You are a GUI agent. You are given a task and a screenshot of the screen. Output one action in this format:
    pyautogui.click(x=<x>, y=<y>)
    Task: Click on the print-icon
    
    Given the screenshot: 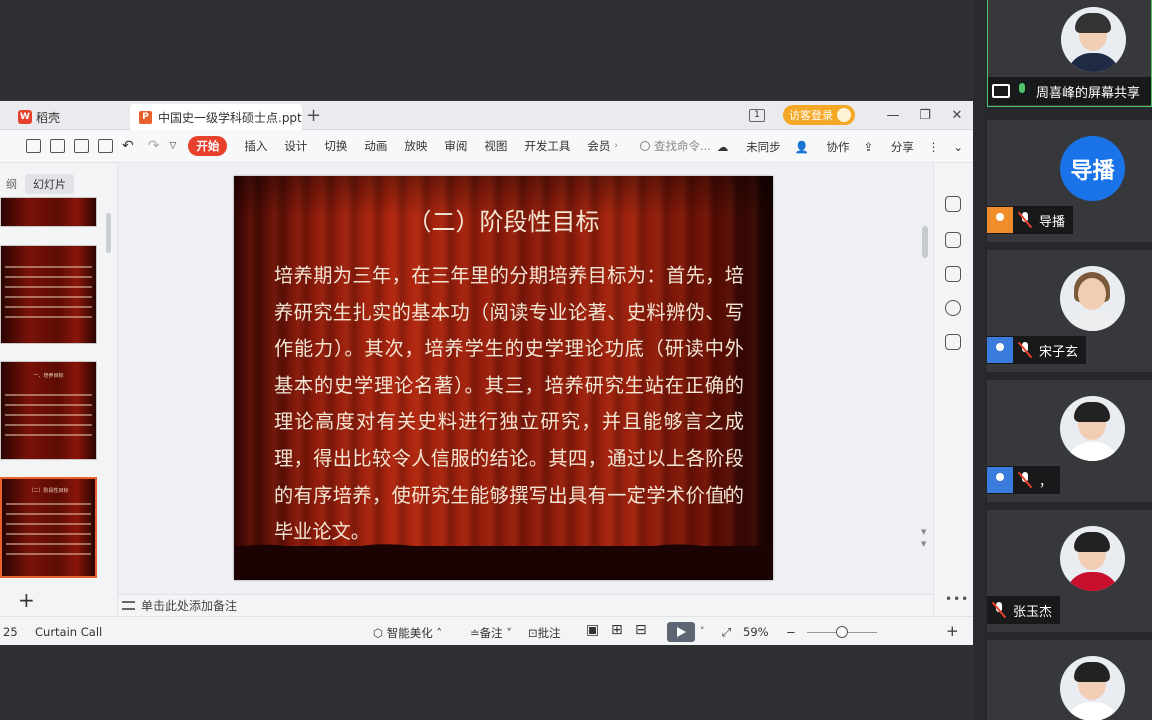 What is the action you would take?
    pyautogui.click(x=81, y=146)
    